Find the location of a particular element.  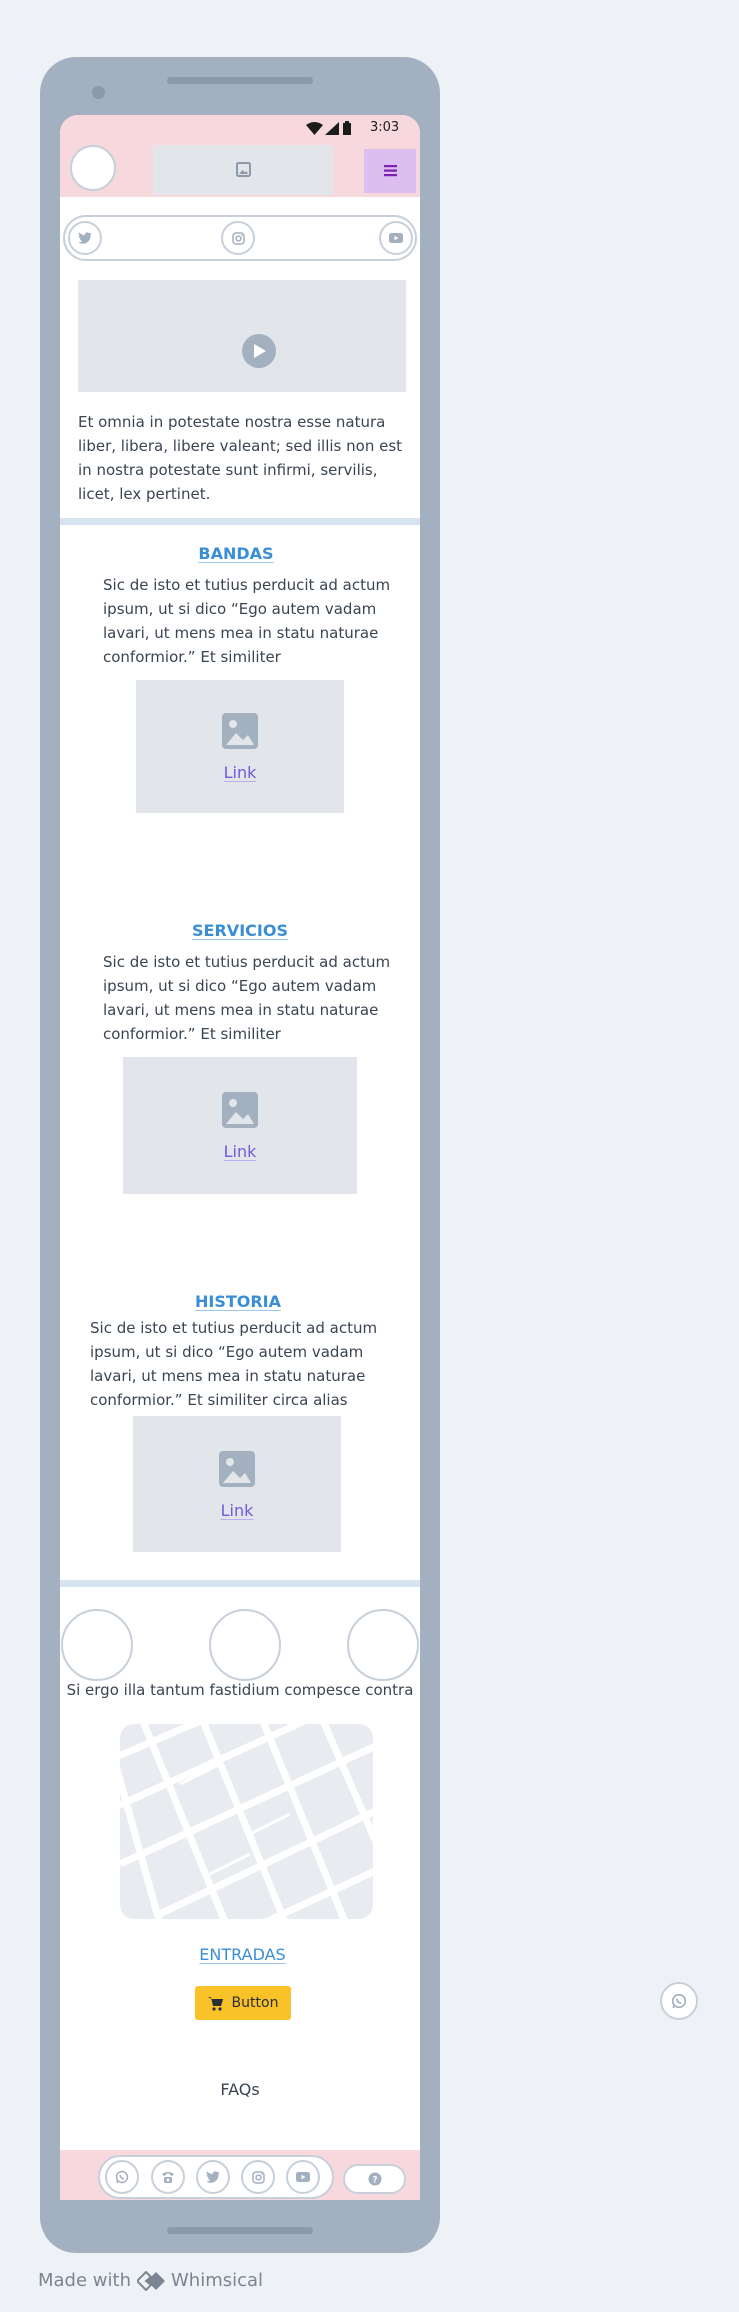

footer-contact-pill is located at coordinates (216, 2177).